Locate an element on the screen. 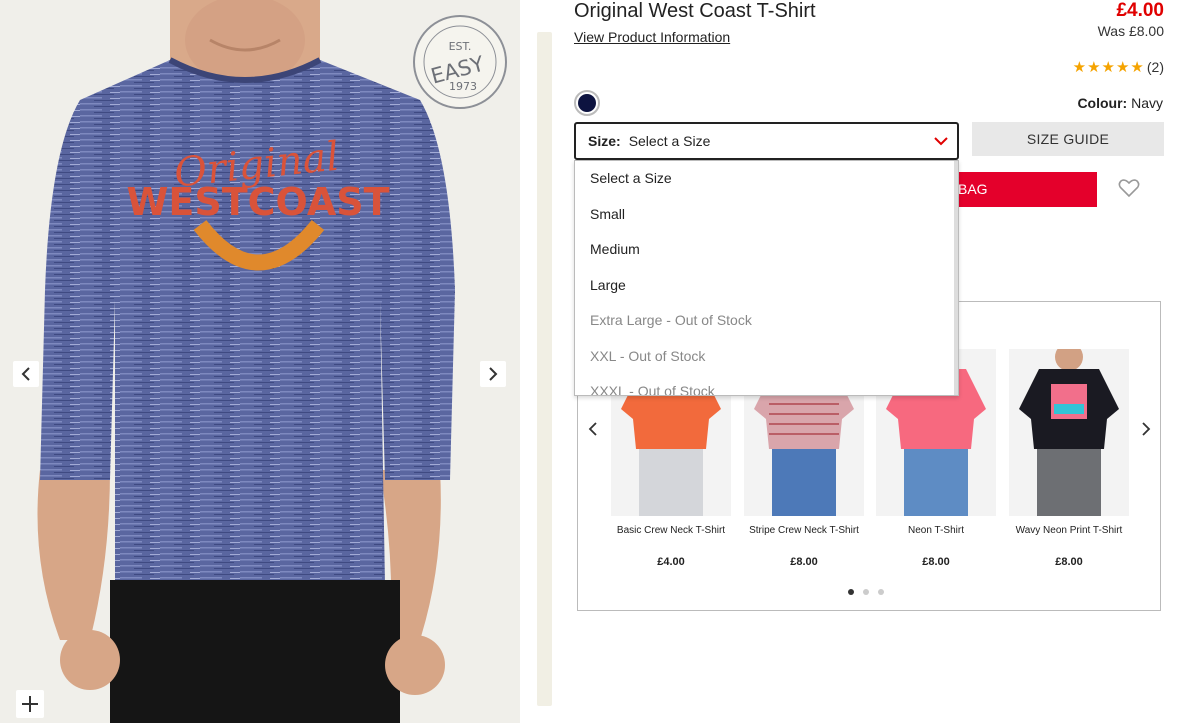 This screenshot has height=723, width=1179. swatch-fill is located at coordinates (587, 103).